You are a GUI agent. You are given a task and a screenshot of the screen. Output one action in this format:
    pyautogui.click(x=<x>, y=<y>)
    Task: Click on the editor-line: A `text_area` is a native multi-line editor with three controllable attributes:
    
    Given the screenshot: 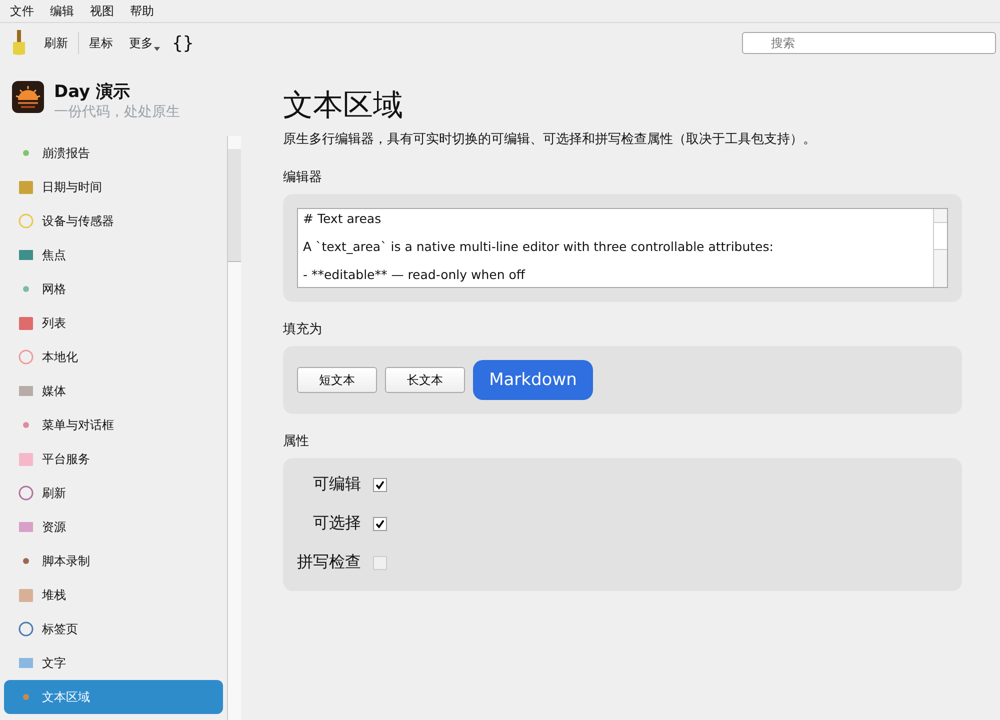 What is the action you would take?
    pyautogui.click(x=538, y=247)
    